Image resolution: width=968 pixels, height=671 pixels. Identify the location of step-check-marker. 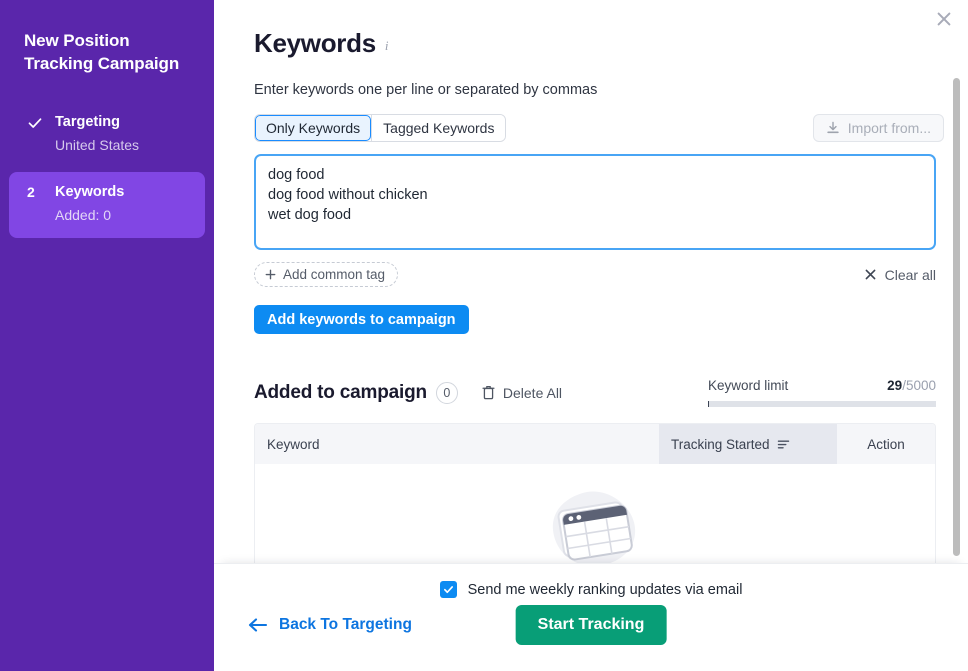
(40, 122).